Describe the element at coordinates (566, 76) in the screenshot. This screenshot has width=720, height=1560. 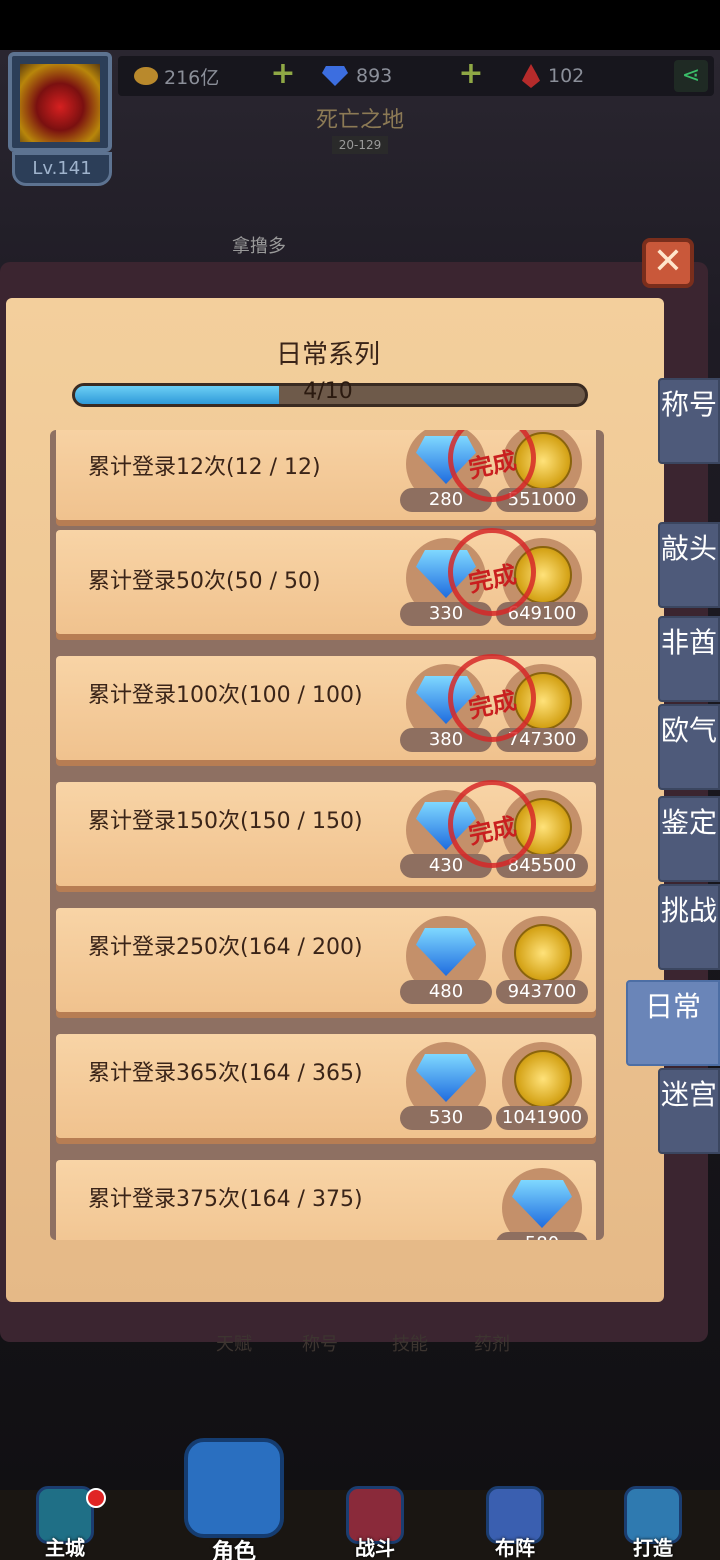
I see `energy-value: 102` at that location.